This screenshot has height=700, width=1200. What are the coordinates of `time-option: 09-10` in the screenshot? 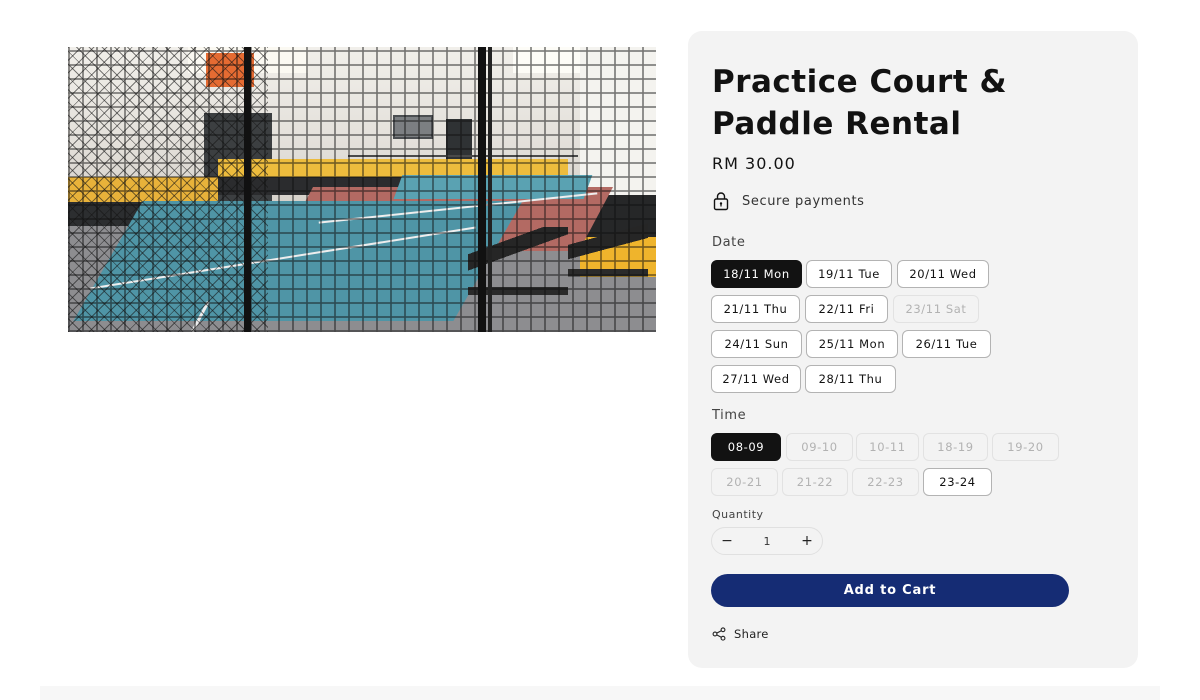 It's located at (819, 447).